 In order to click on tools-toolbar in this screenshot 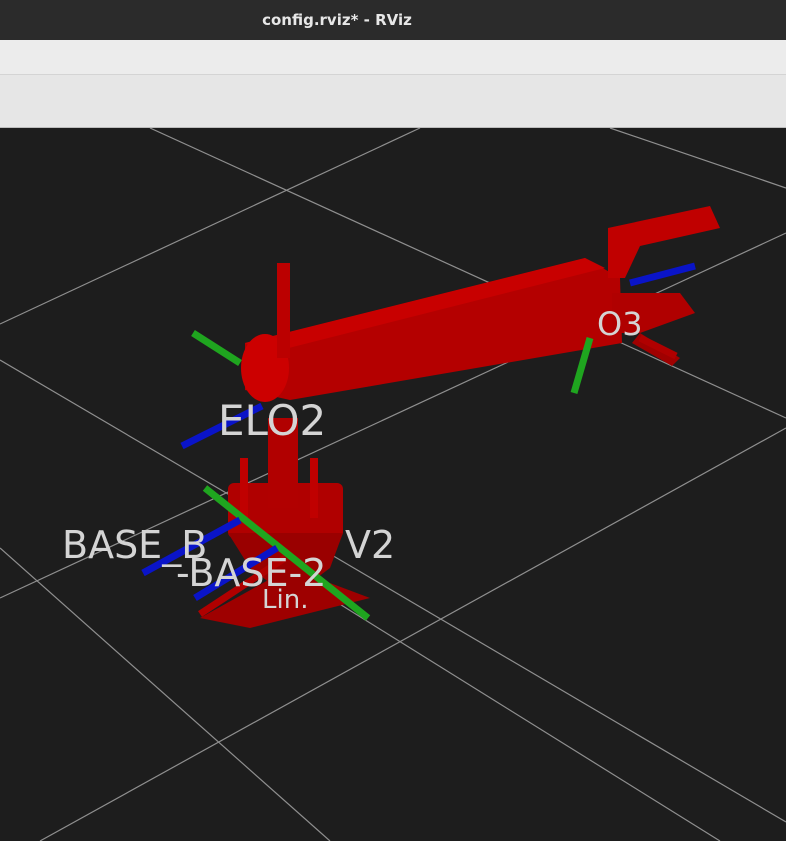, I will do `click(393, 101)`.